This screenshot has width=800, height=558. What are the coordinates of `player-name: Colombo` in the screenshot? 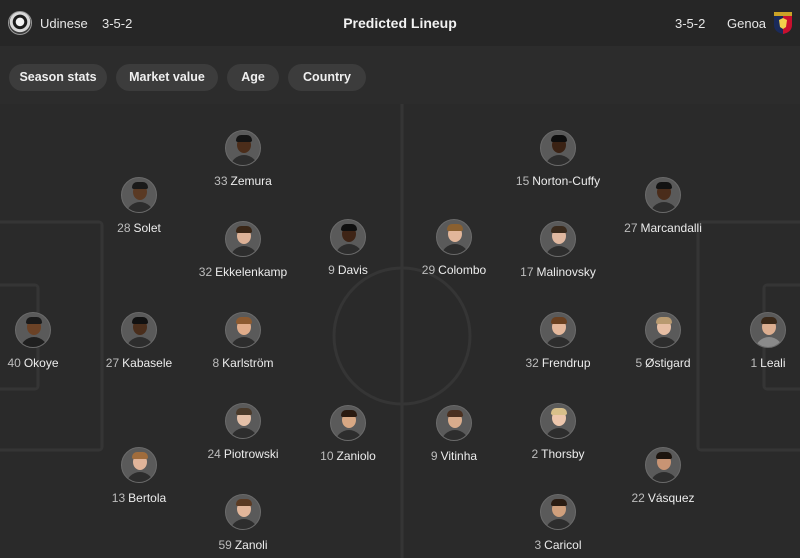 It's located at (462, 270).